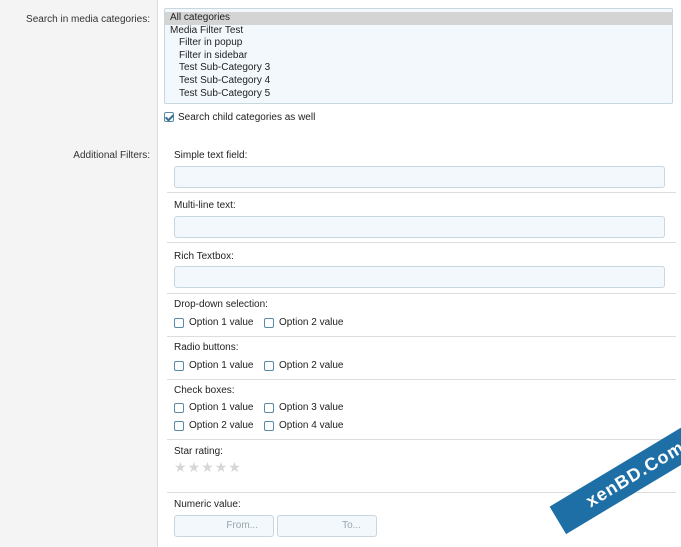 This screenshot has height=547, width=681. I want to click on category-option: Media Filter Test, so click(418, 31).